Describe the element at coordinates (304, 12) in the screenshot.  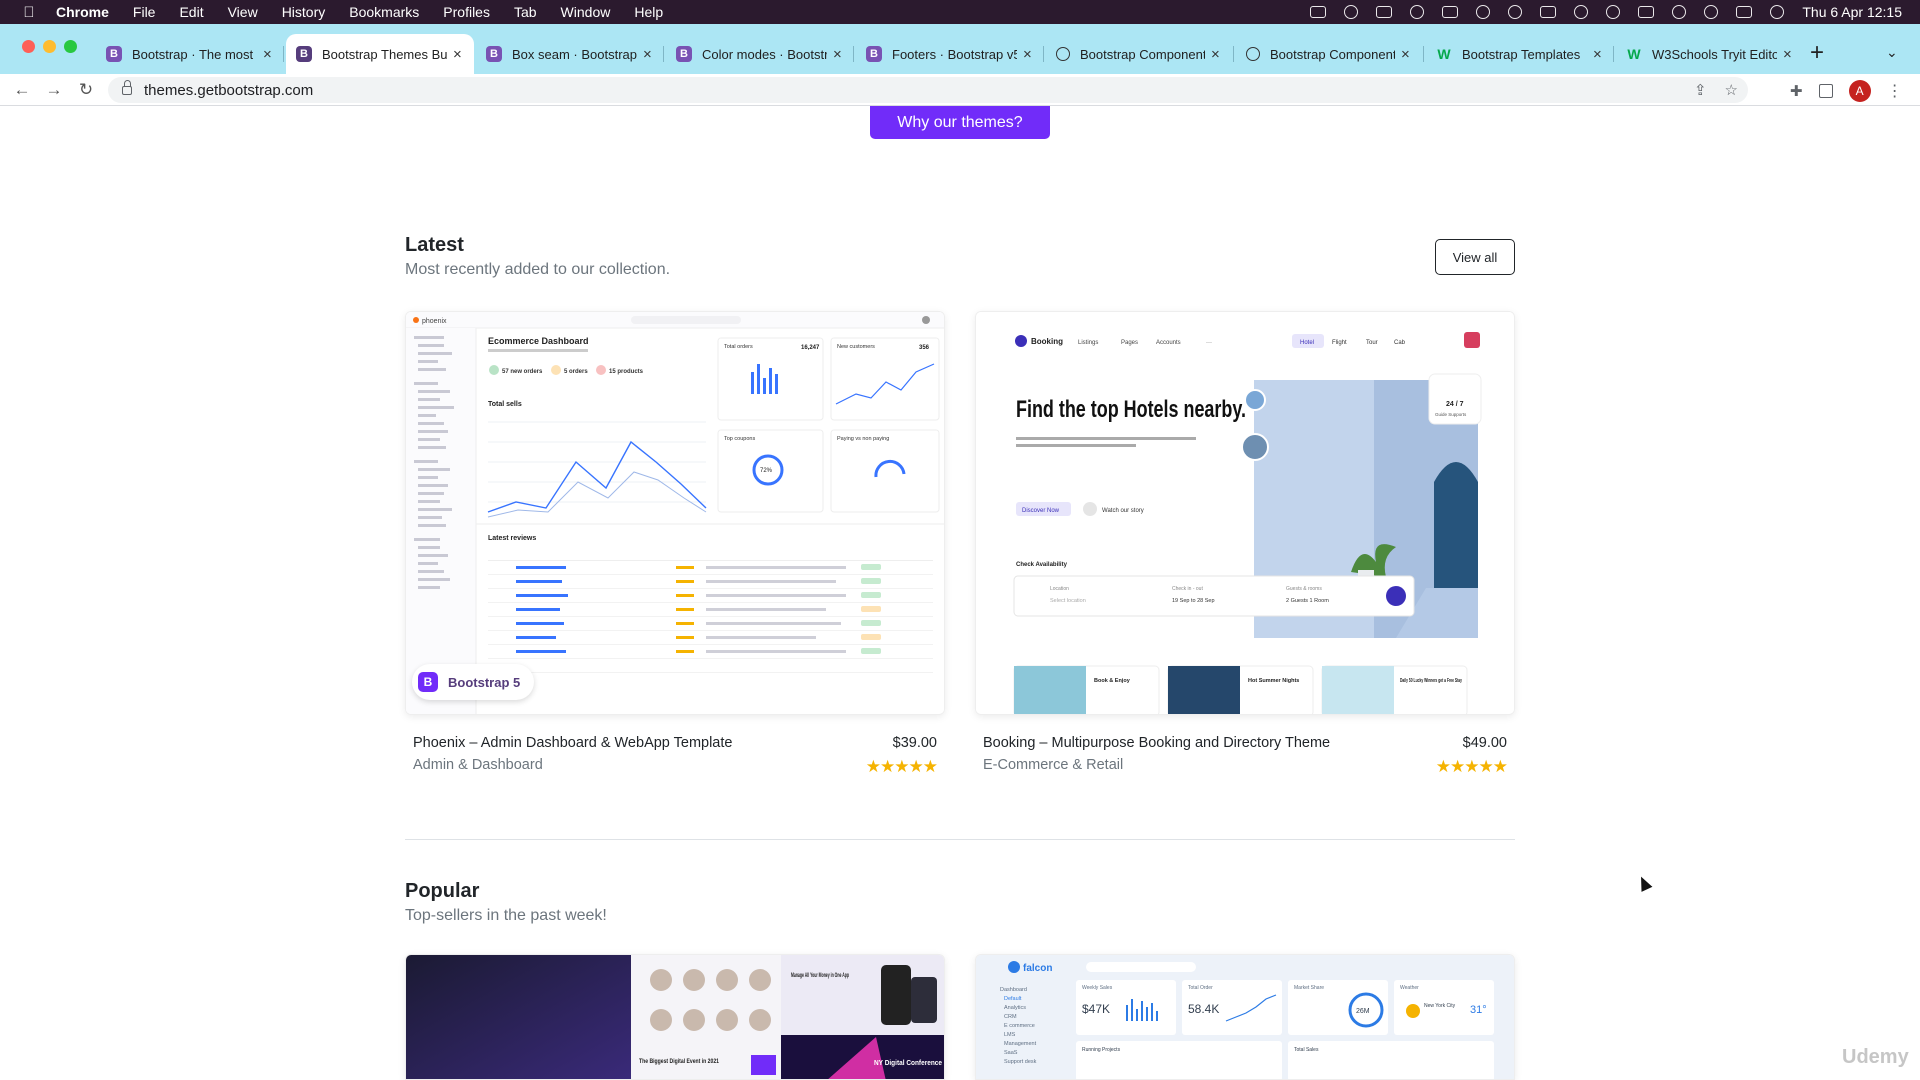
I see `menu-history: History` at that location.